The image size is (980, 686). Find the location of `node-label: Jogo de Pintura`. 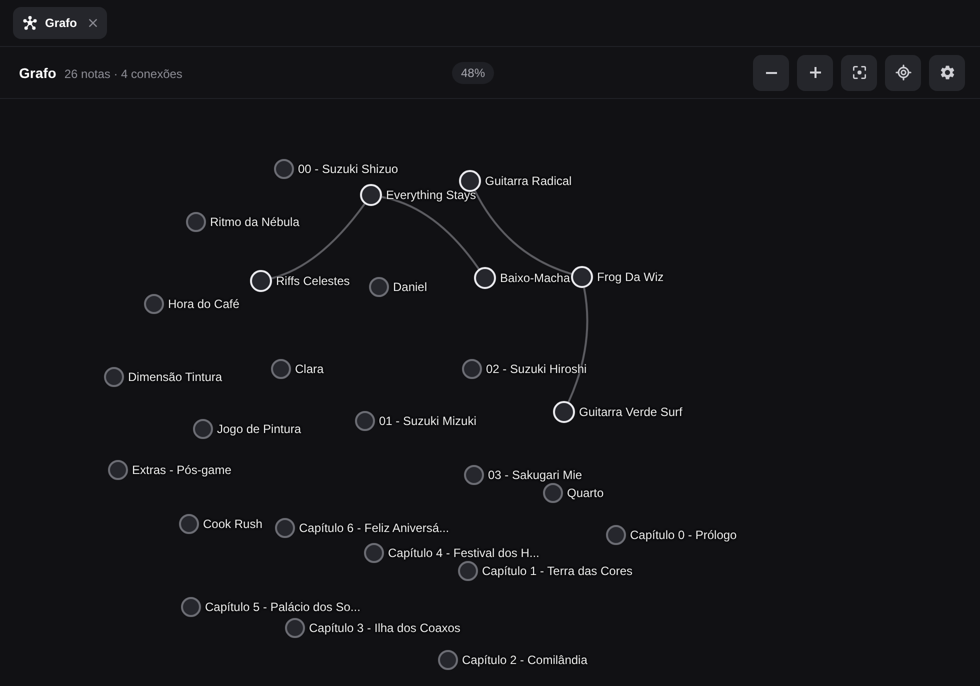

node-label: Jogo de Pintura is located at coordinates (259, 429).